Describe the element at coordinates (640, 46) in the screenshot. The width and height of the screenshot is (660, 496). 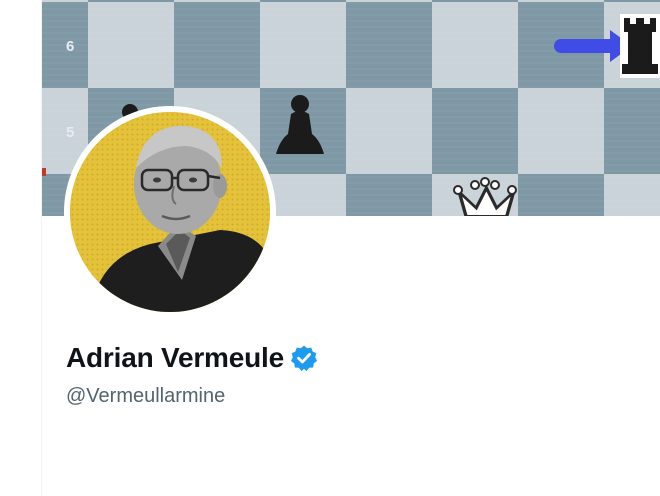
I see `black-rook-icon` at that location.